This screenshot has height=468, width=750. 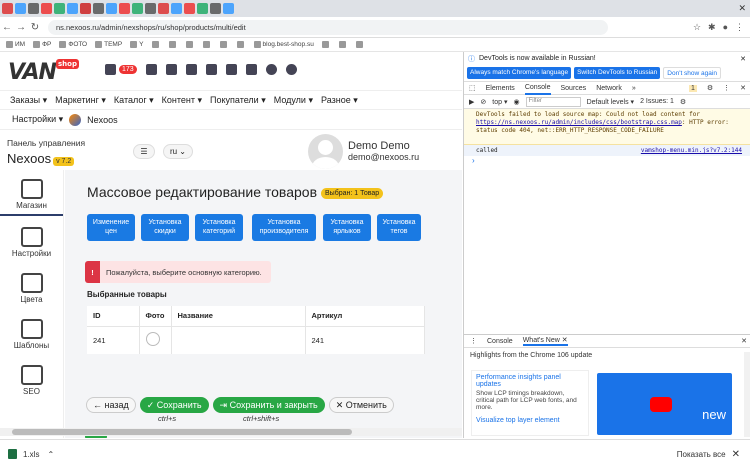 What do you see at coordinates (182, 100) in the screenshot?
I see `menu-item-content: Контент ▾` at bounding box center [182, 100].